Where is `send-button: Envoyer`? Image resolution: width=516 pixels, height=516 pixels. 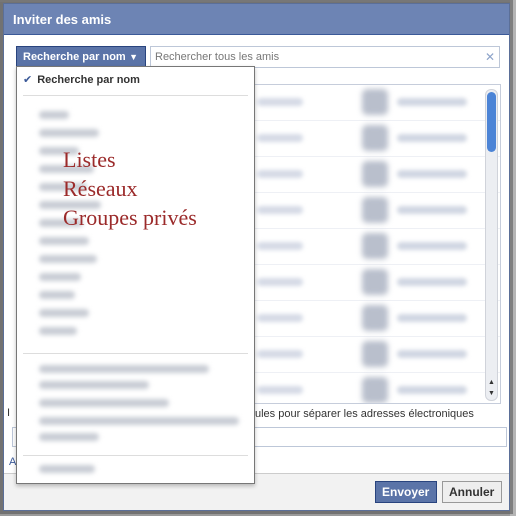
send-button: Envoyer is located at coordinates (406, 492).